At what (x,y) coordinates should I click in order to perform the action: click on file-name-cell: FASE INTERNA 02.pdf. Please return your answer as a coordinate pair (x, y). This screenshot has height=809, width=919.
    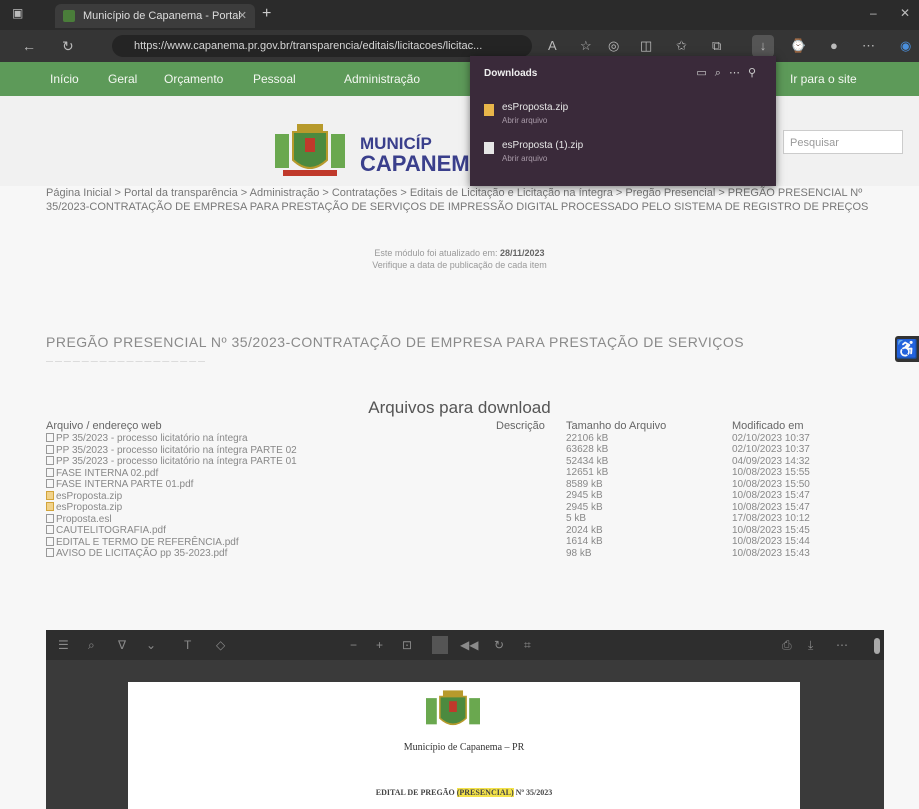
    Looking at the image, I should click on (271, 473).